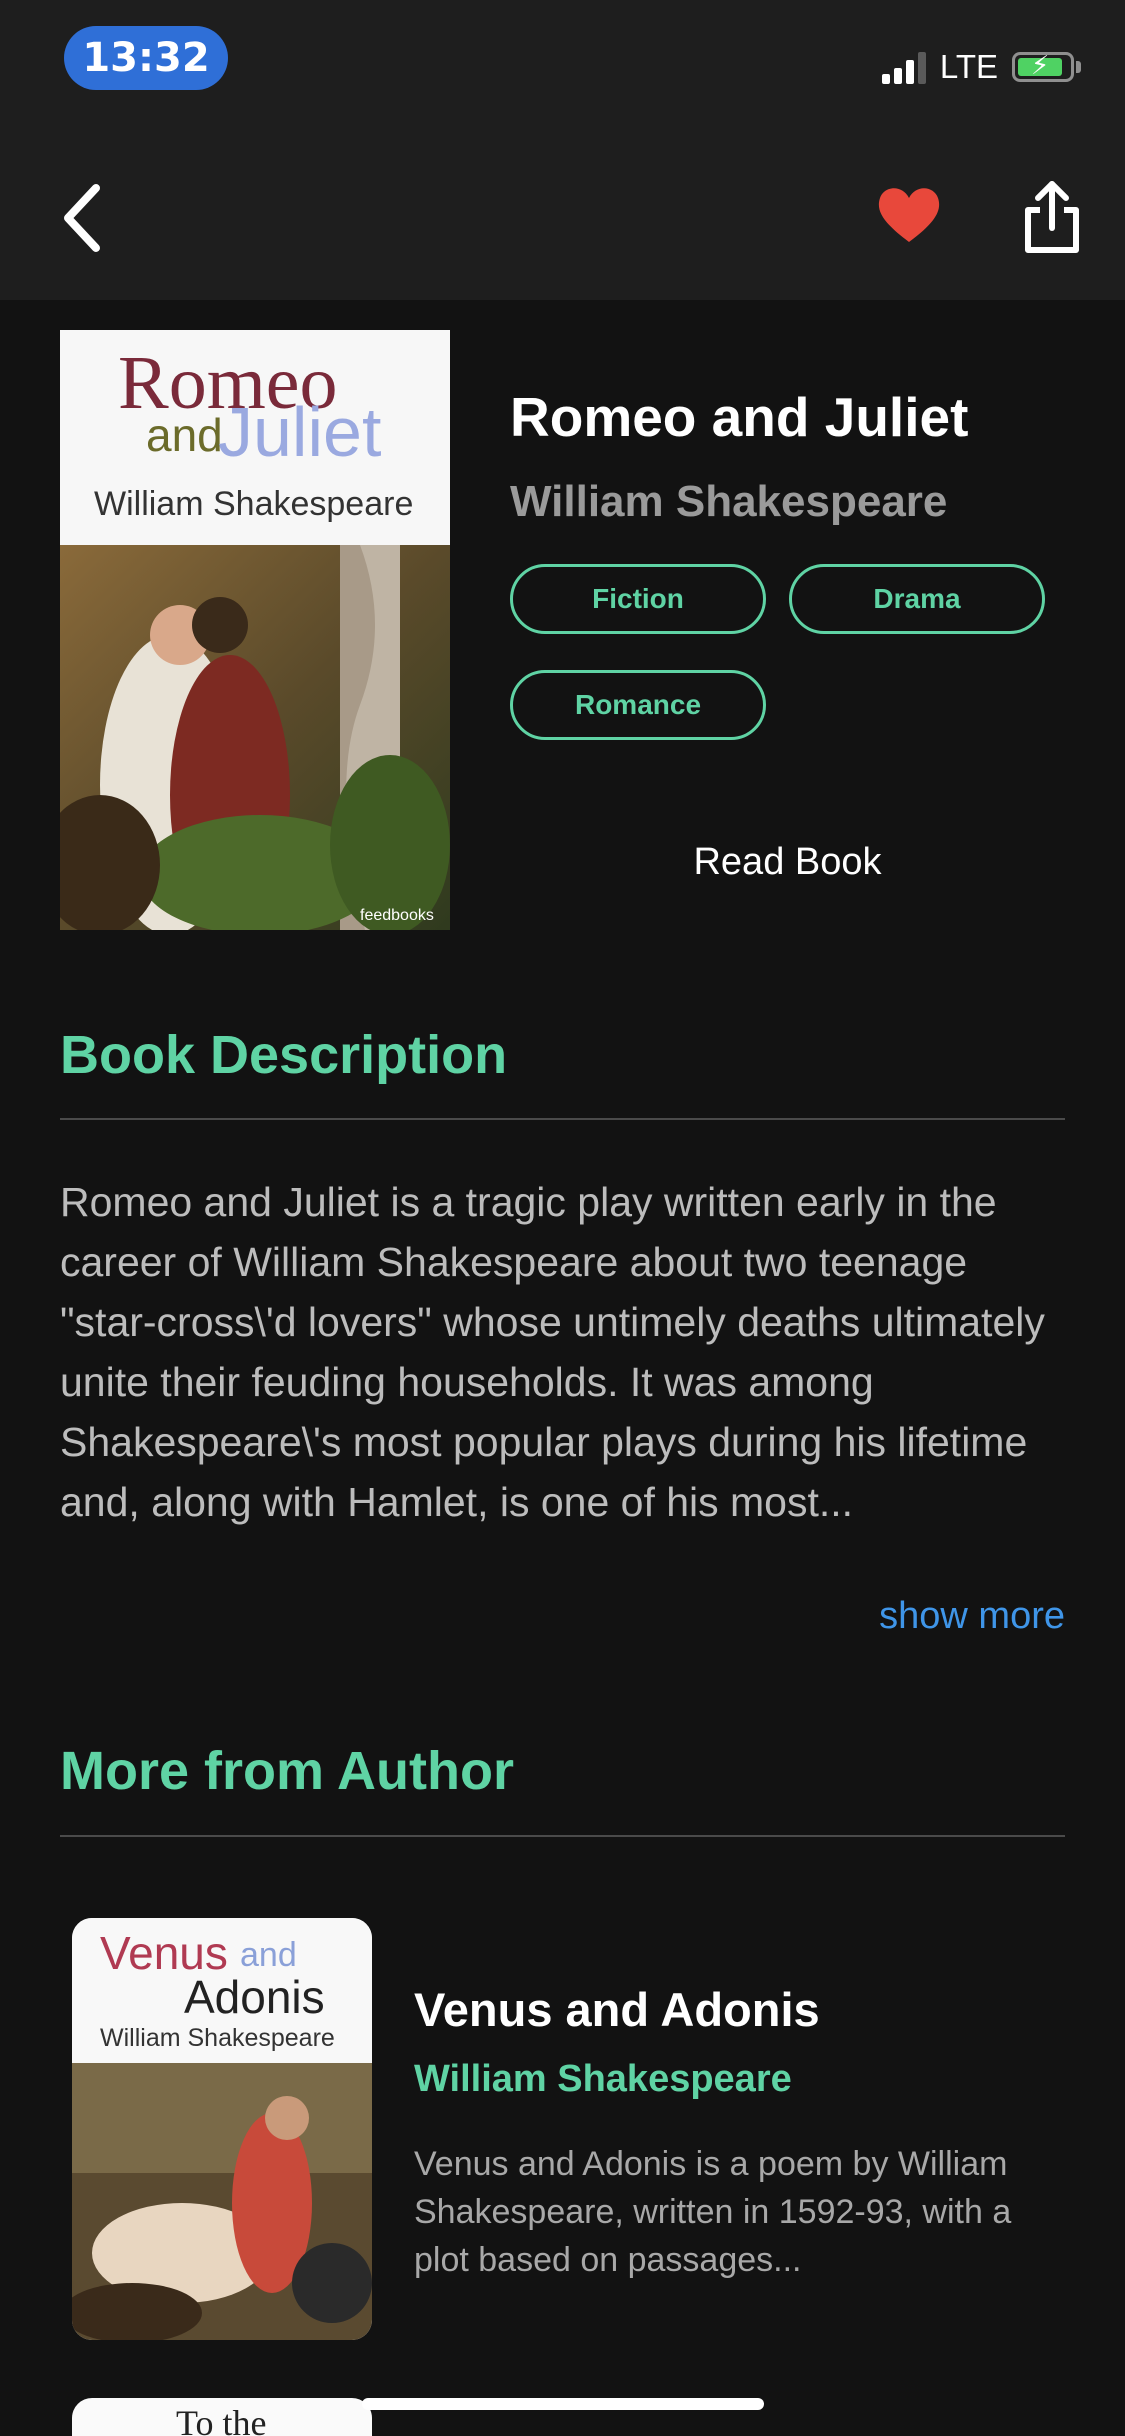  Describe the element at coordinates (254, 1997) in the screenshot. I see `related-cover-line2: Adonis` at that location.